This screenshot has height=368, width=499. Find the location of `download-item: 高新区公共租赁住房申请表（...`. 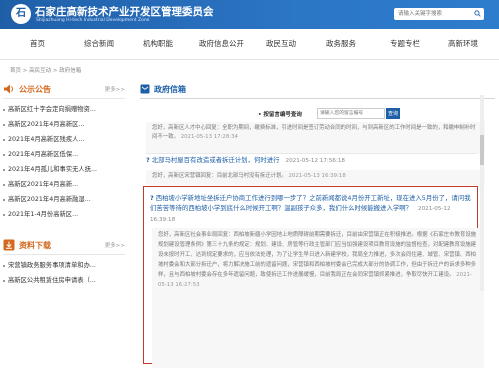

download-item: 高新区公共租赁住房申请表（... is located at coordinates (64, 280).